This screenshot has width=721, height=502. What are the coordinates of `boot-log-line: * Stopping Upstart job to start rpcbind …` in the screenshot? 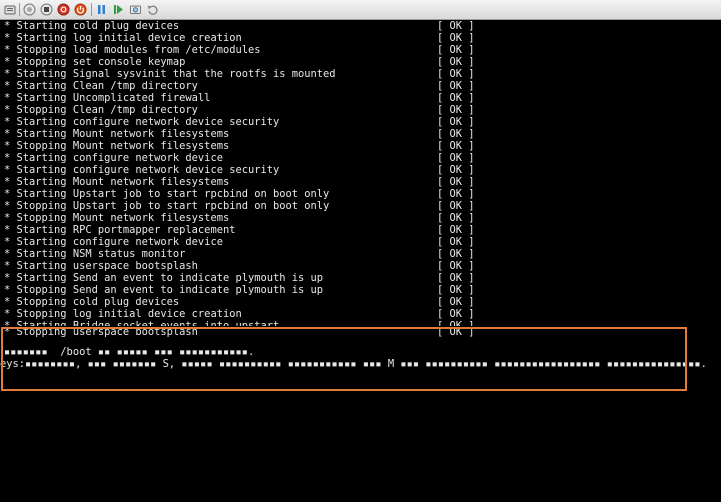 It's located at (362, 206).